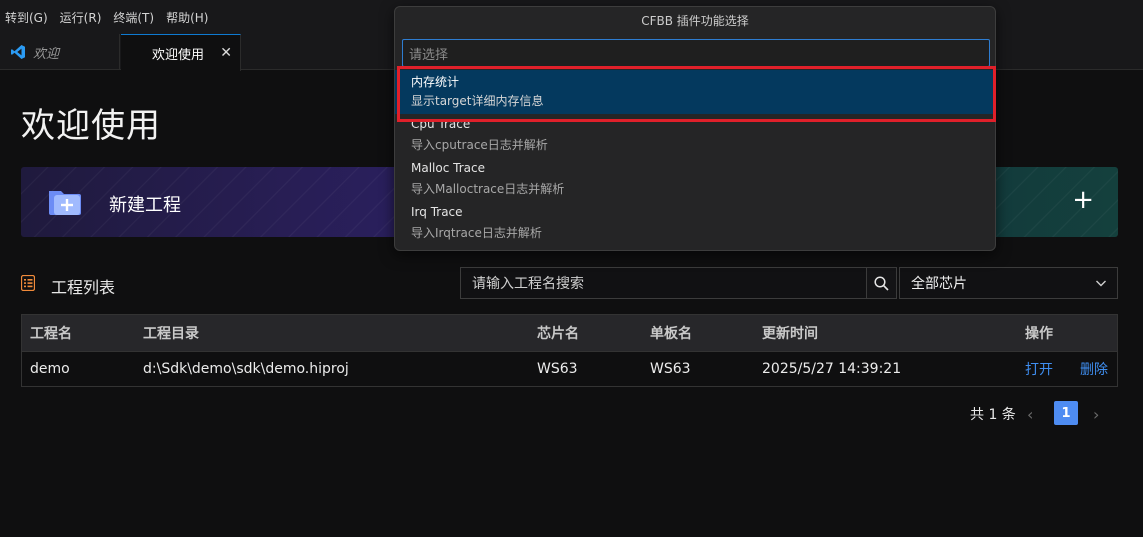  I want to click on project-list-title: 工程列表, so click(83, 287).